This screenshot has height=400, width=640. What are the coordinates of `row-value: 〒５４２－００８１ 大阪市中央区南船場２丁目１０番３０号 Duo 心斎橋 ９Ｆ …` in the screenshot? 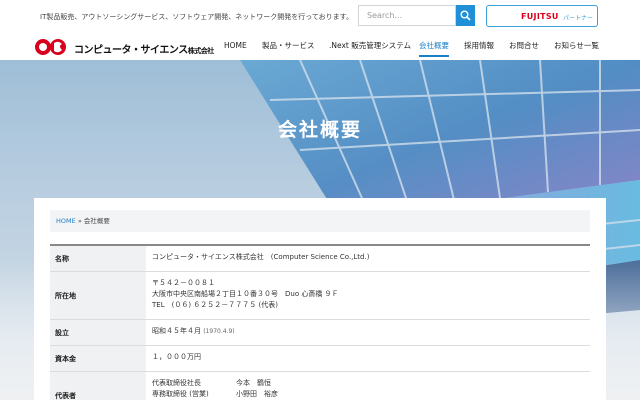 It's located at (245, 294).